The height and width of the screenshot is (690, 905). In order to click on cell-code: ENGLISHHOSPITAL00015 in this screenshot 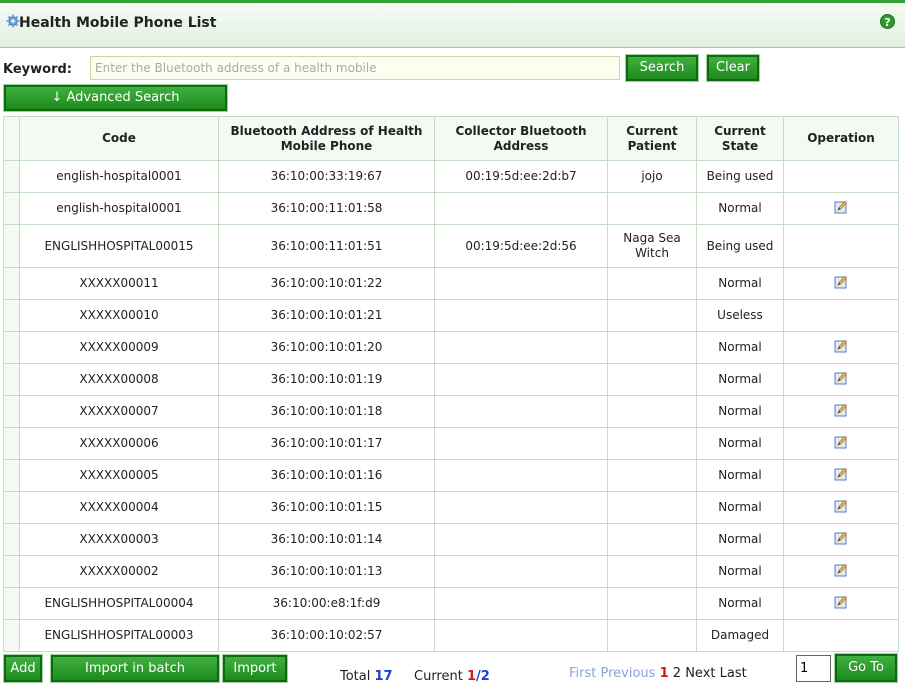, I will do `click(119, 246)`.